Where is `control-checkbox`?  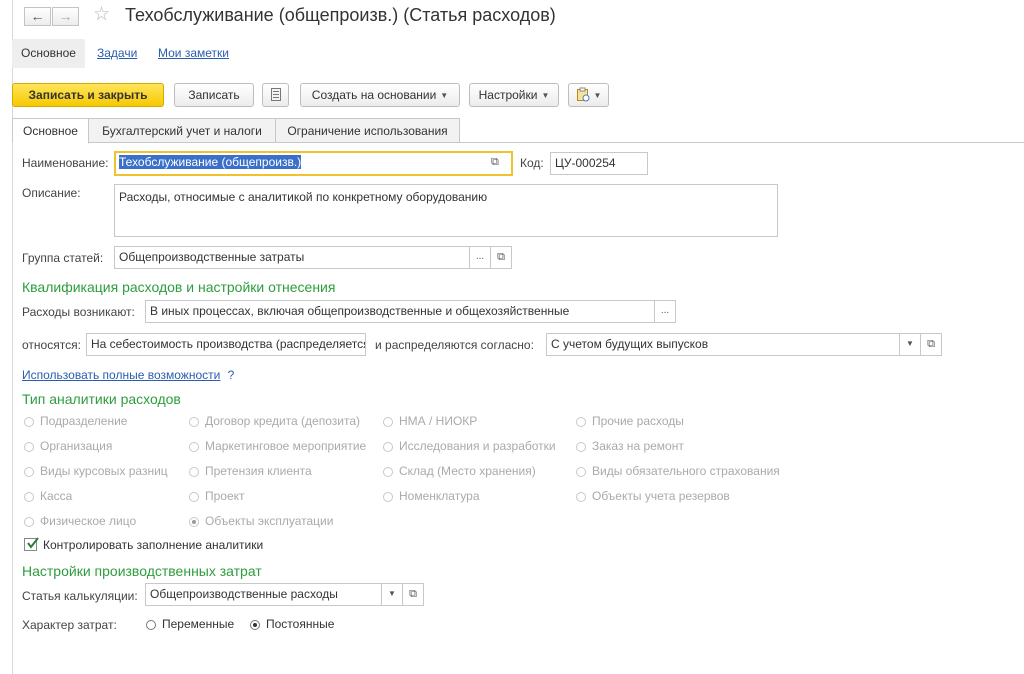 control-checkbox is located at coordinates (31, 544).